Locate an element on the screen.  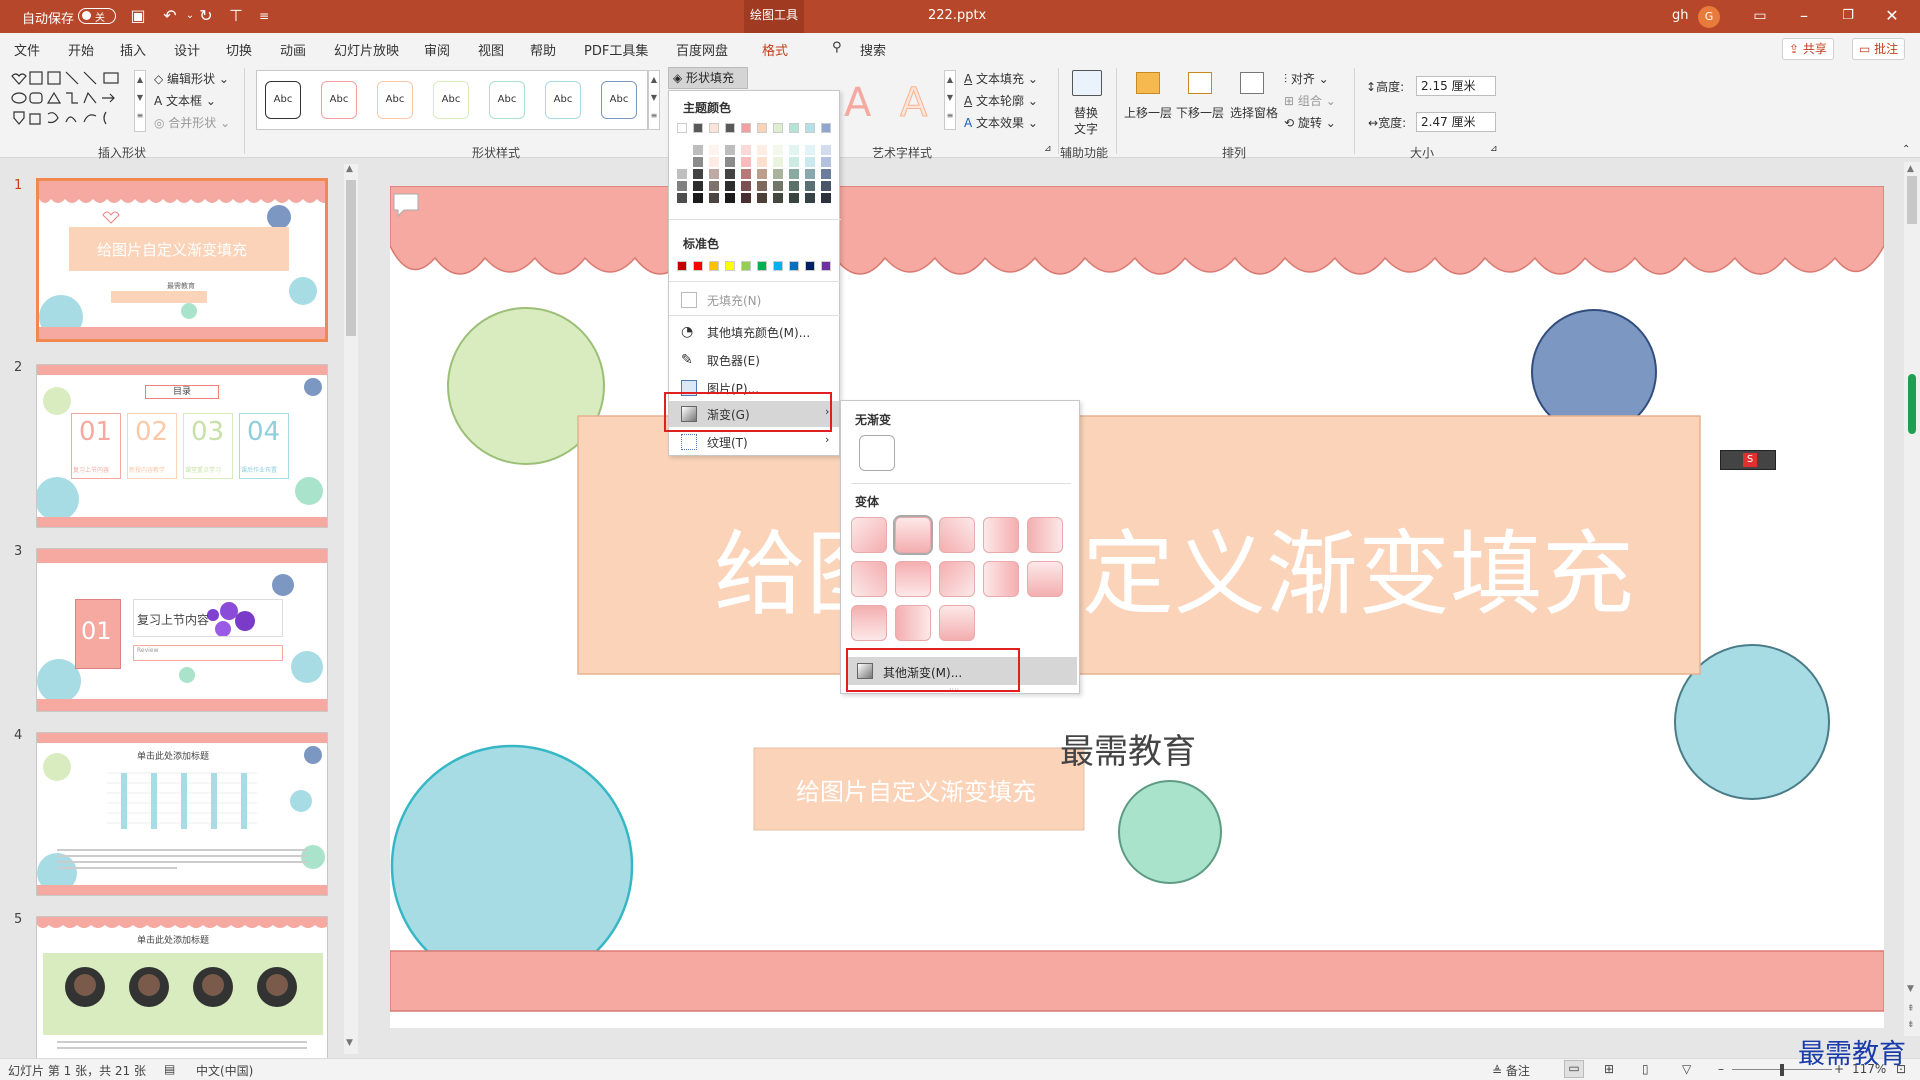
style-preset-3: Abc is located at coordinates (395, 100).